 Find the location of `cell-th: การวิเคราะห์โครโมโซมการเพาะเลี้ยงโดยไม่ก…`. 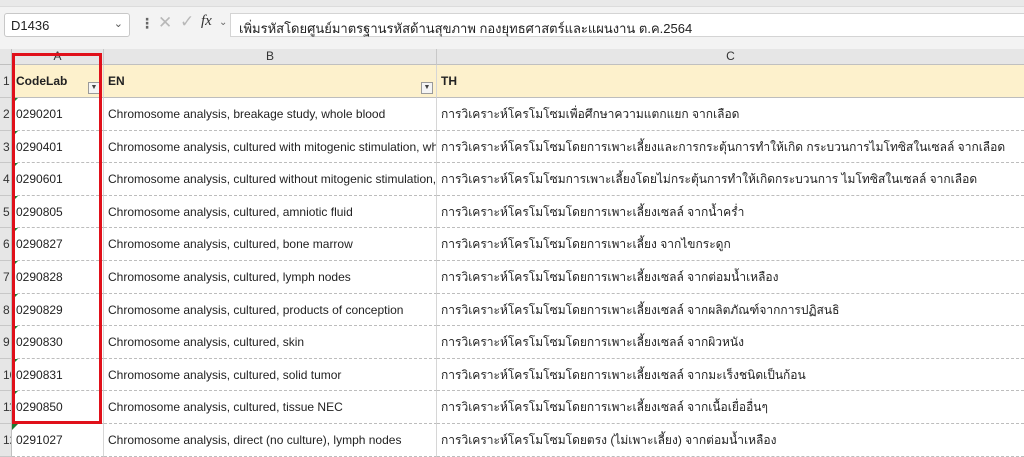

cell-th: การวิเคราะห์โครโมโซมการเพาะเลี้ยงโดยไม่ก… is located at coordinates (730, 179).